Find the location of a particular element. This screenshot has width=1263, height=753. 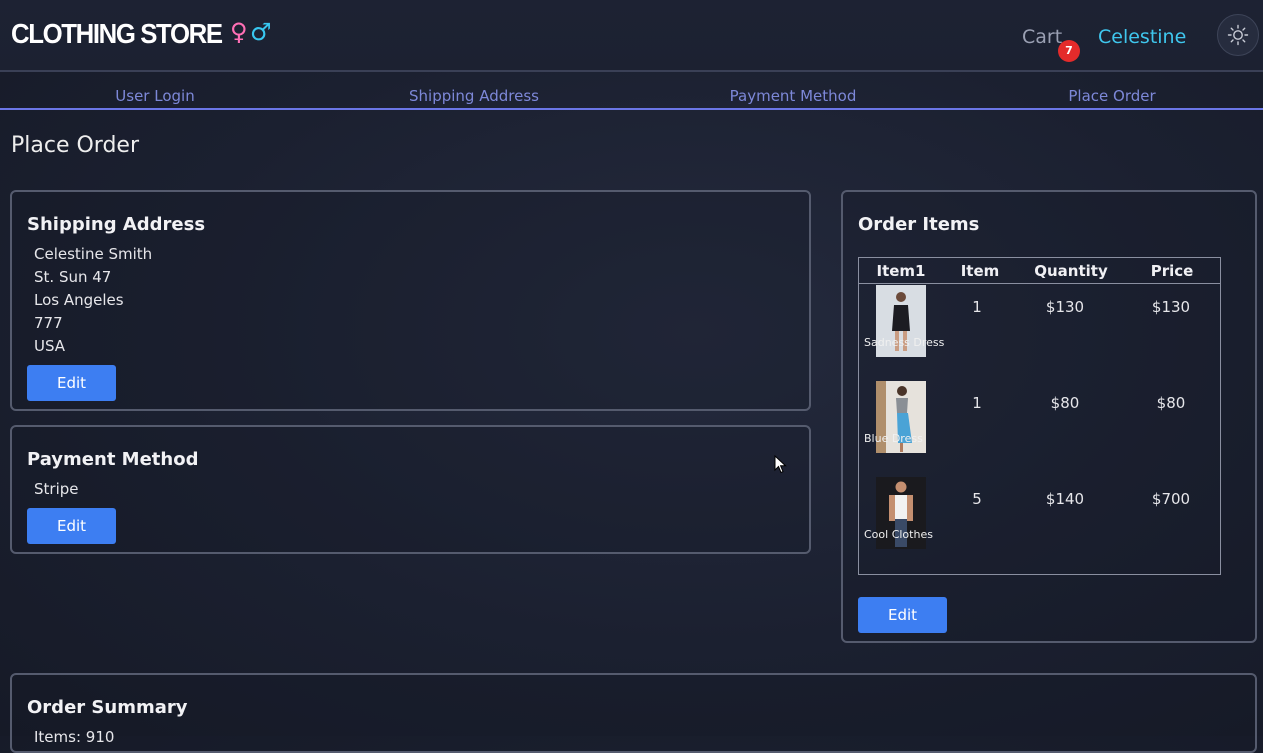

user-menu: Celestine is located at coordinates (1142, 37).